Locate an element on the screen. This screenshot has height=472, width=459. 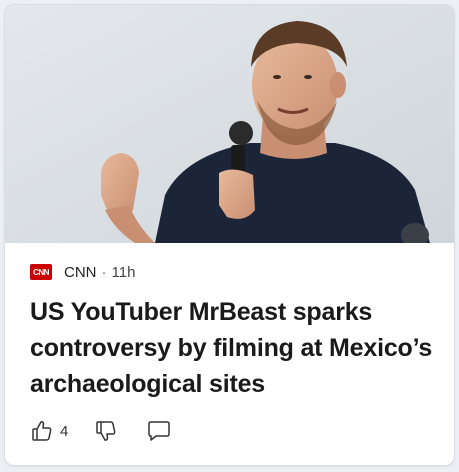
article-meta: CNN CNN · 11h is located at coordinates (82, 272).